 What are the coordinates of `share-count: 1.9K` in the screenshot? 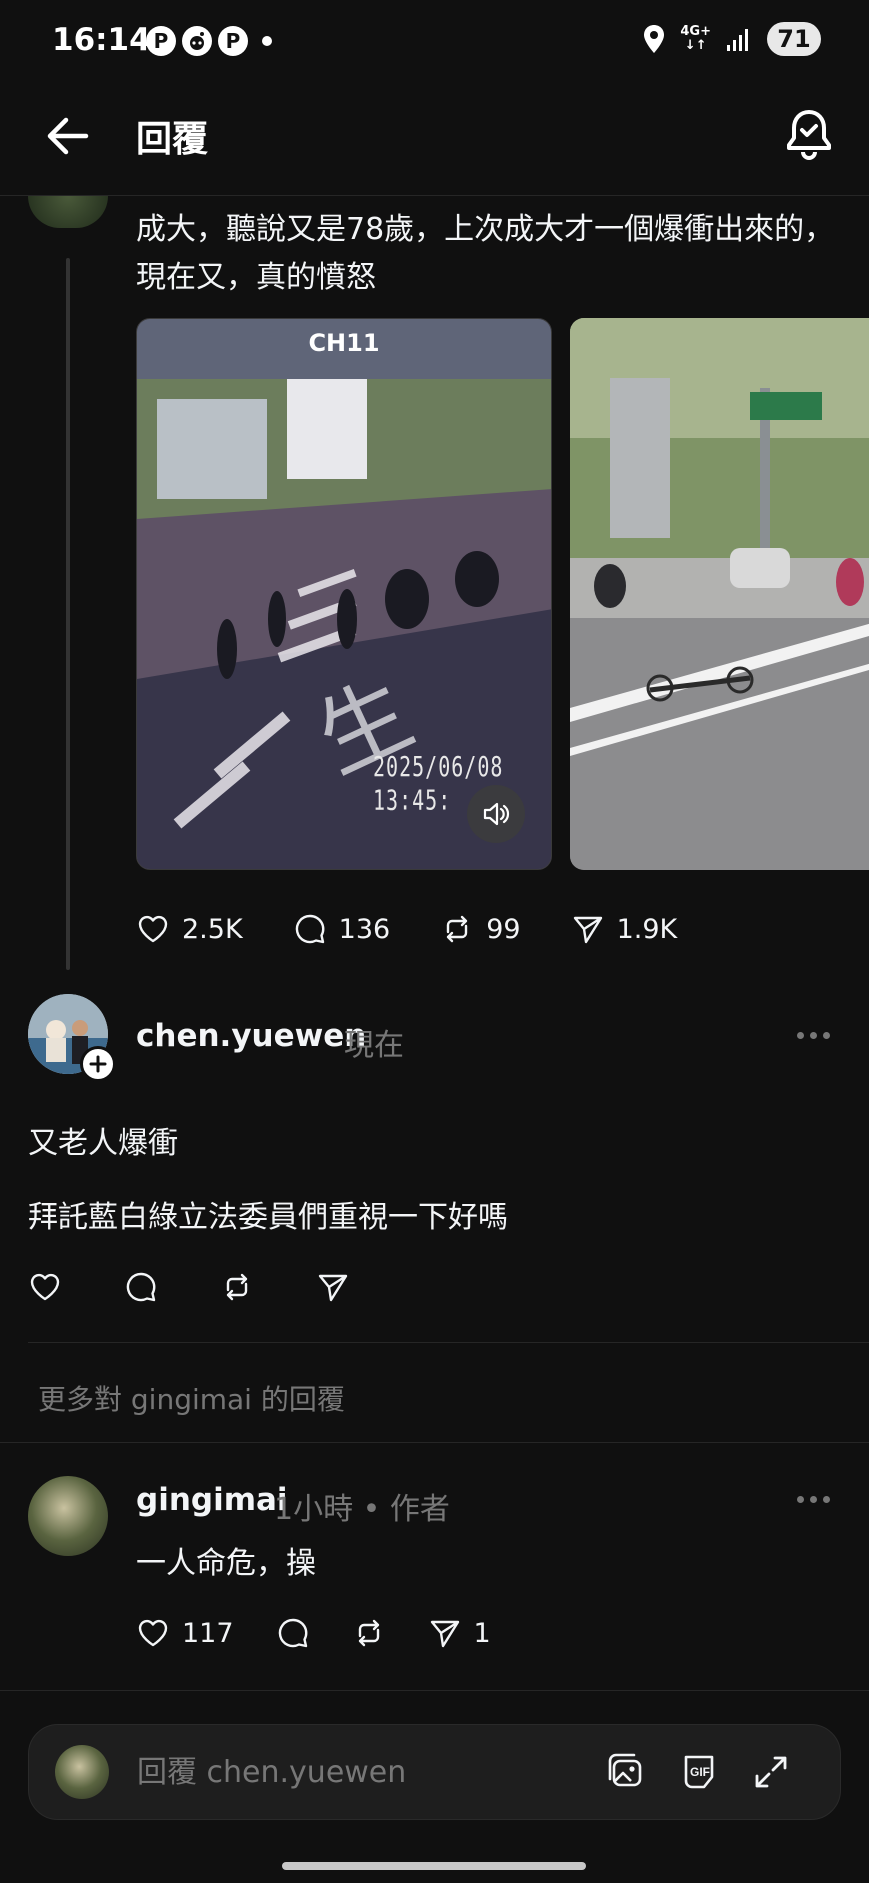 It's located at (647, 929).